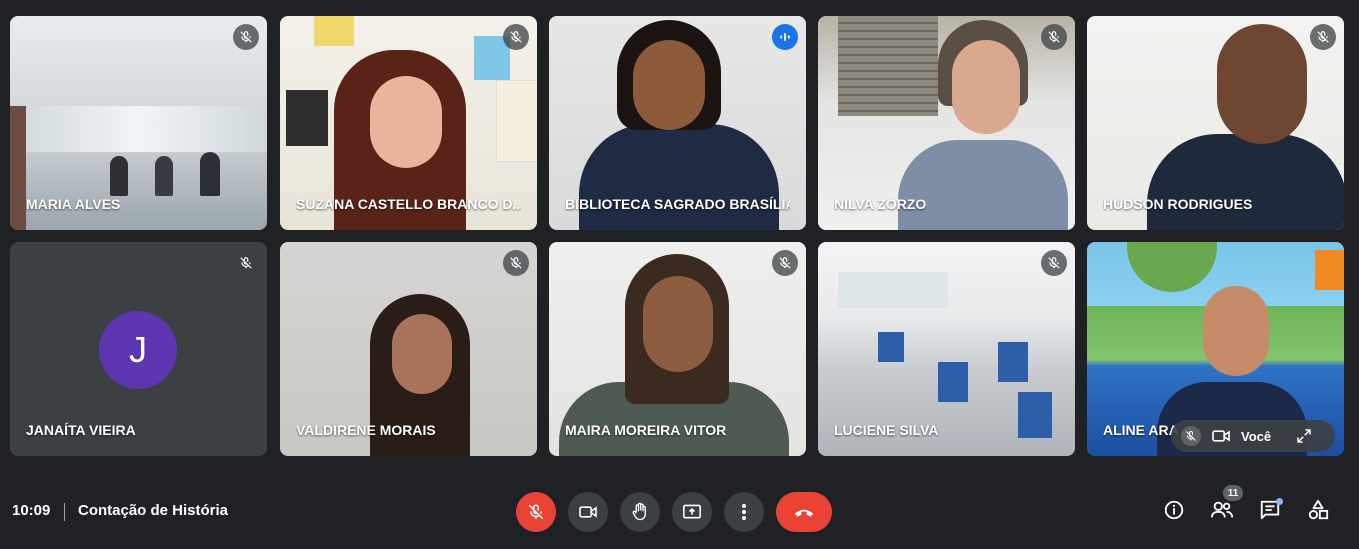  I want to click on participant-name: LUCIENE SILVA, so click(886, 430).